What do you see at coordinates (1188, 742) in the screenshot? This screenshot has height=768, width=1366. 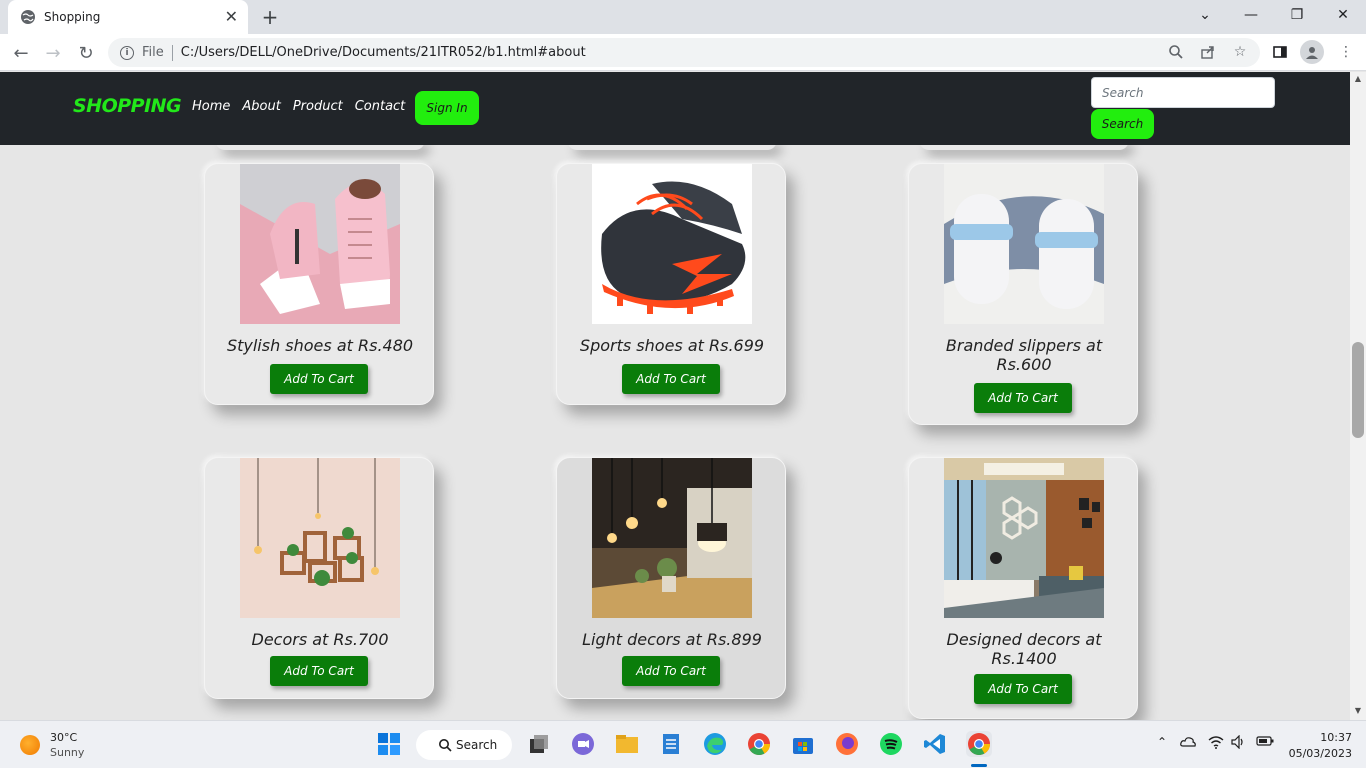 I see `onedrive-cloud-icon` at bounding box center [1188, 742].